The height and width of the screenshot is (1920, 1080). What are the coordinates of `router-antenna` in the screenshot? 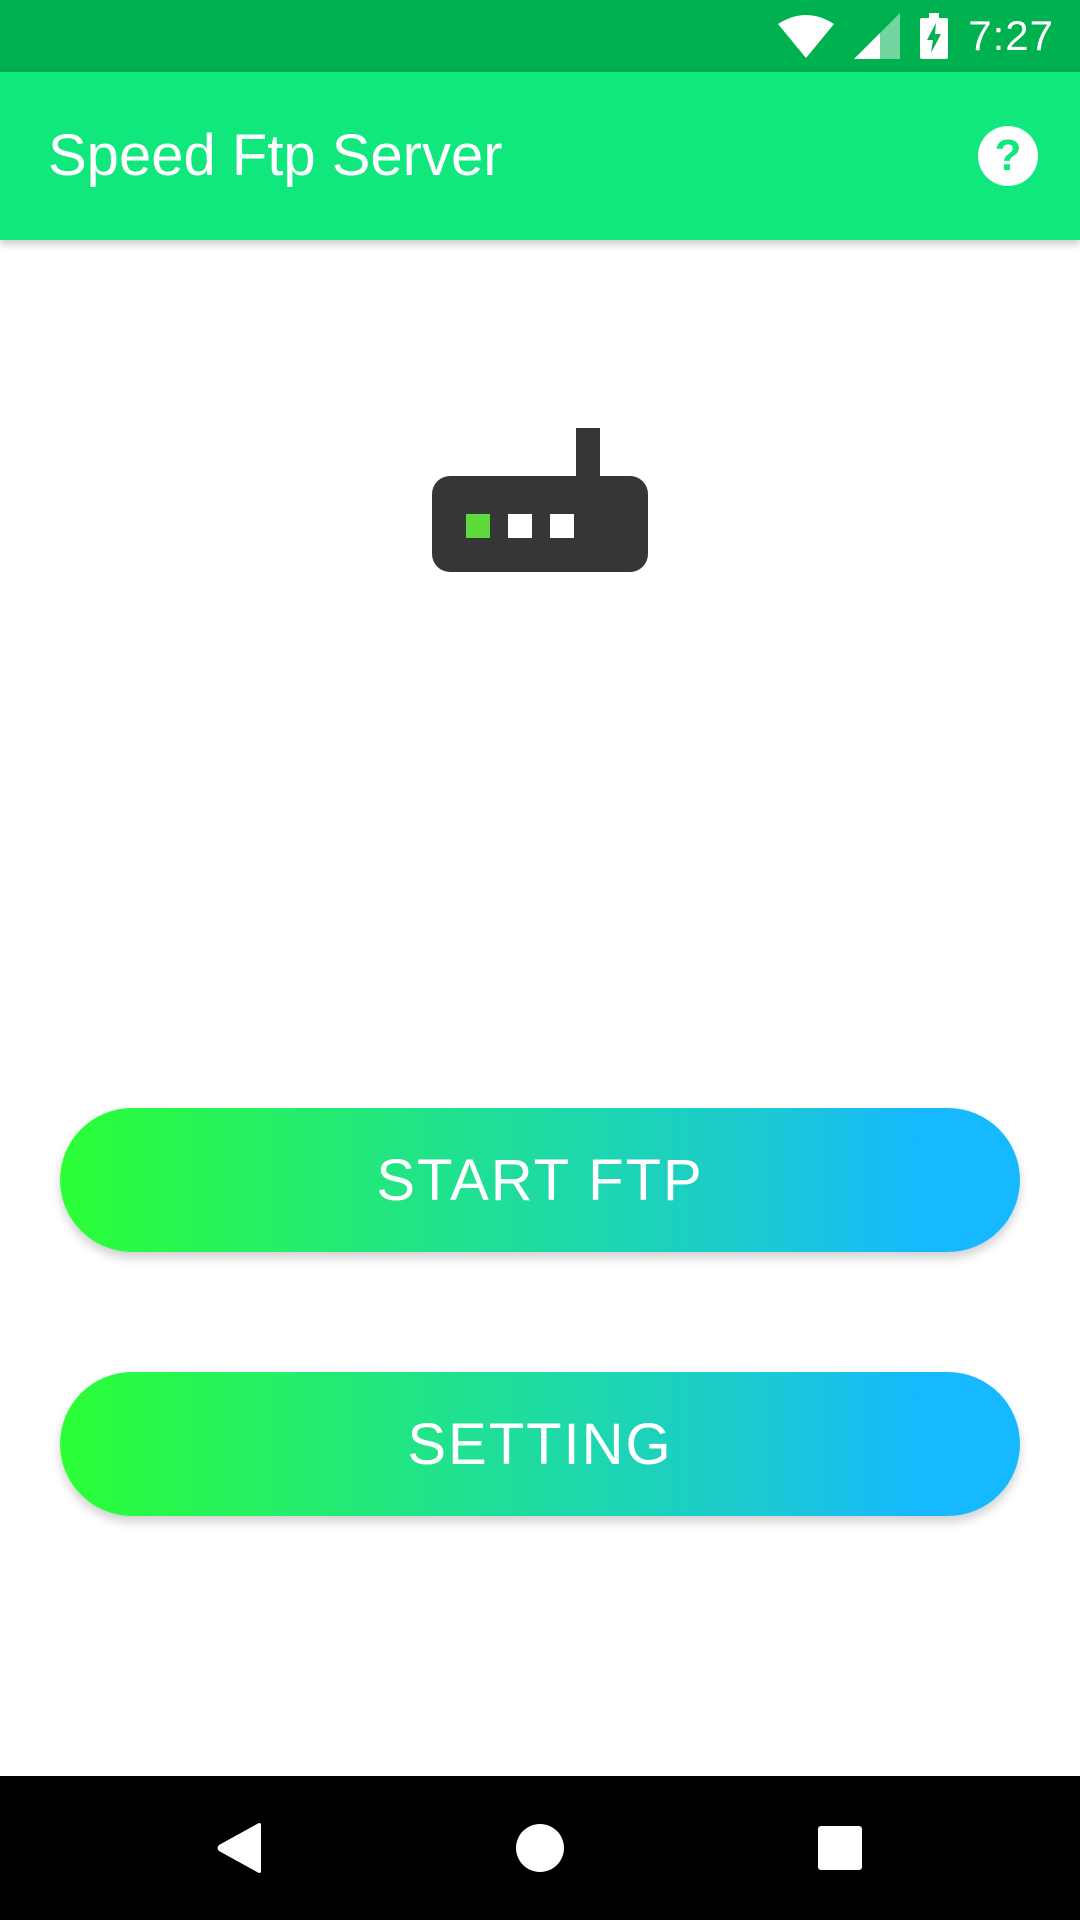 It's located at (588, 454).